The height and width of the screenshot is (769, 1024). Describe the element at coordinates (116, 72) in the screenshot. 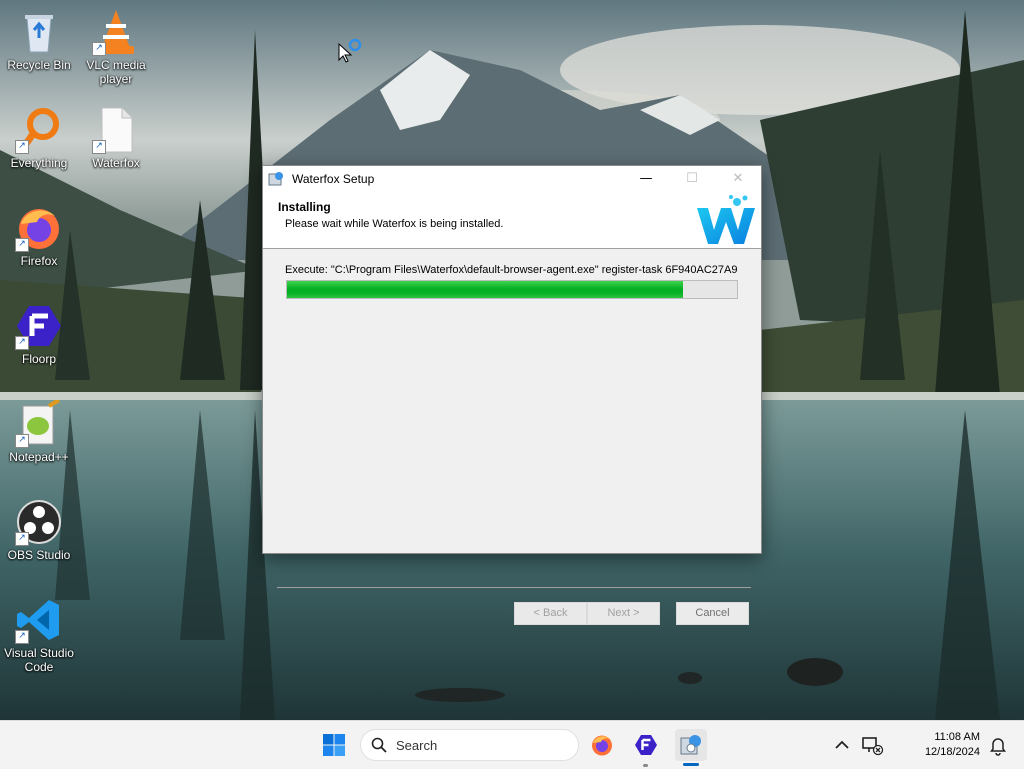

I see `desktop-icon-label: VLC media player` at that location.